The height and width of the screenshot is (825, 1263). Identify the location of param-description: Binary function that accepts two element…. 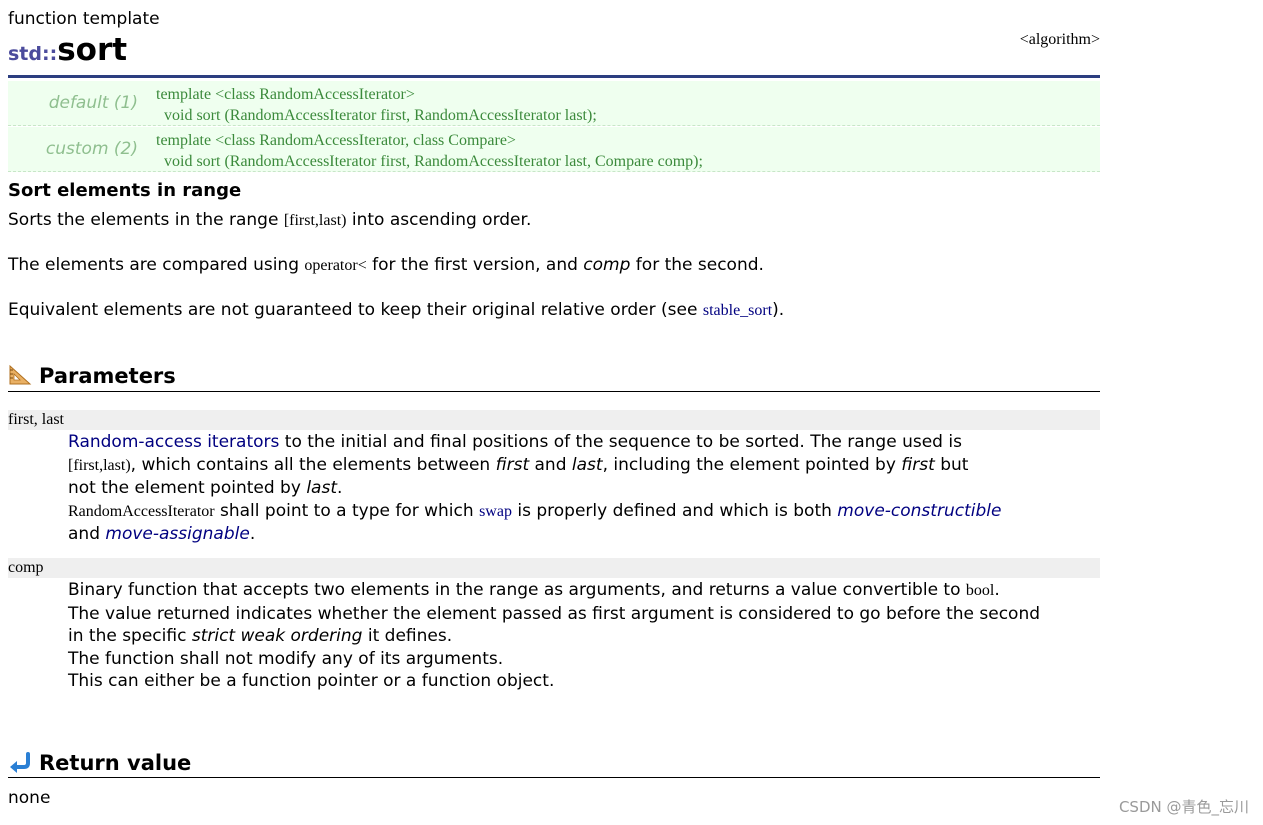
(554, 635).